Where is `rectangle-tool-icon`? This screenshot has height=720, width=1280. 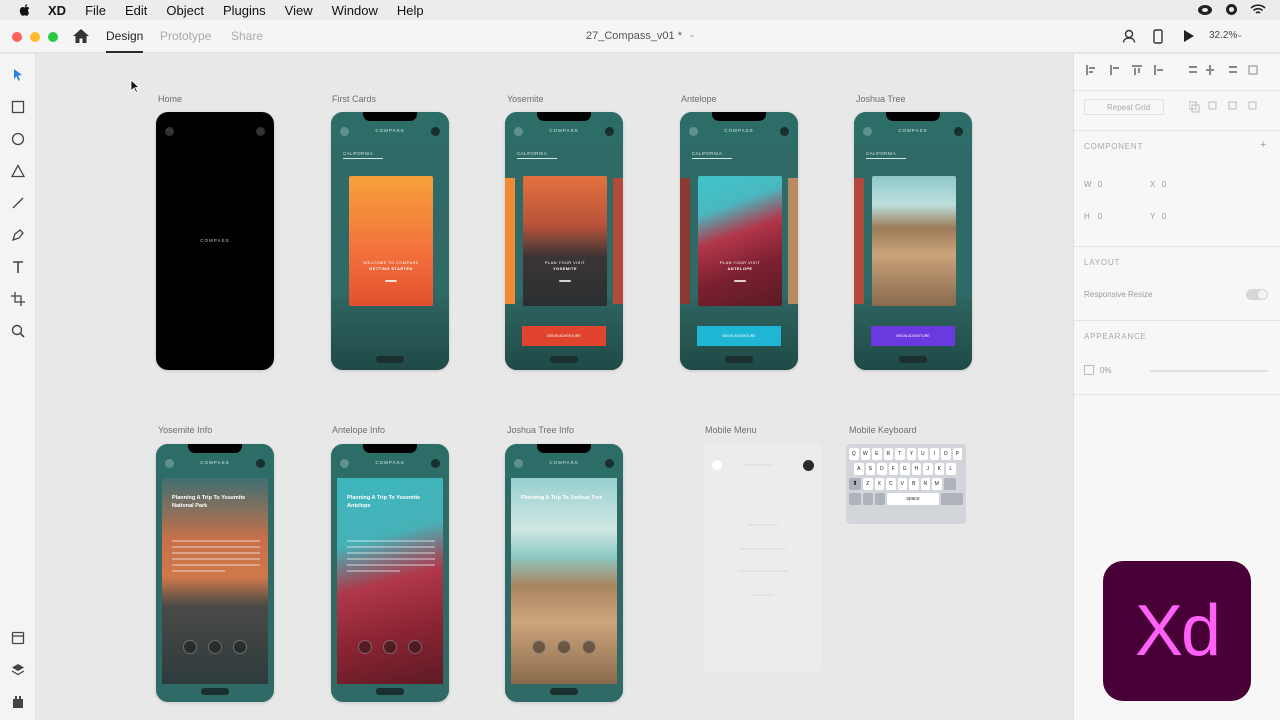 rectangle-tool-icon is located at coordinates (18, 107).